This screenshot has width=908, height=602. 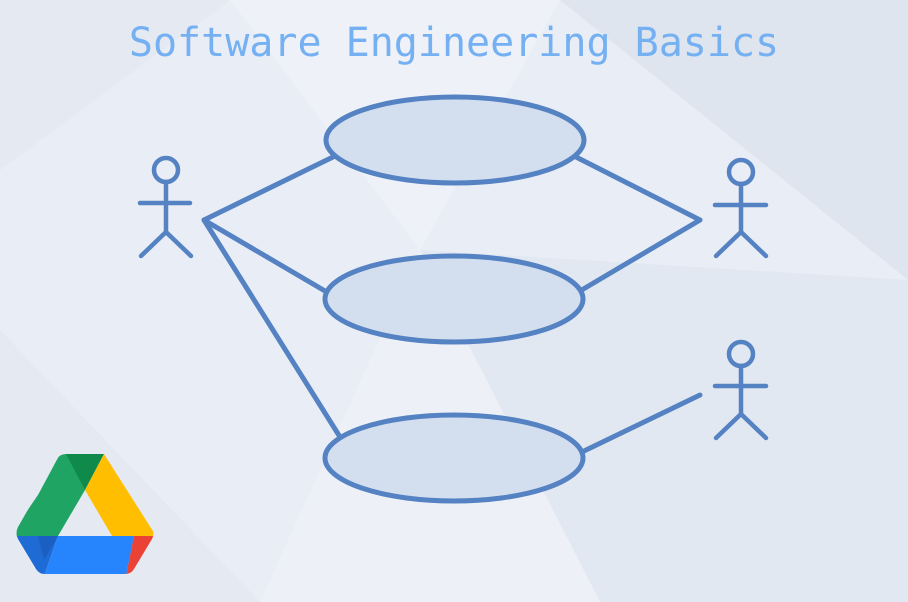 I want to click on actor-left, so click(x=165, y=207).